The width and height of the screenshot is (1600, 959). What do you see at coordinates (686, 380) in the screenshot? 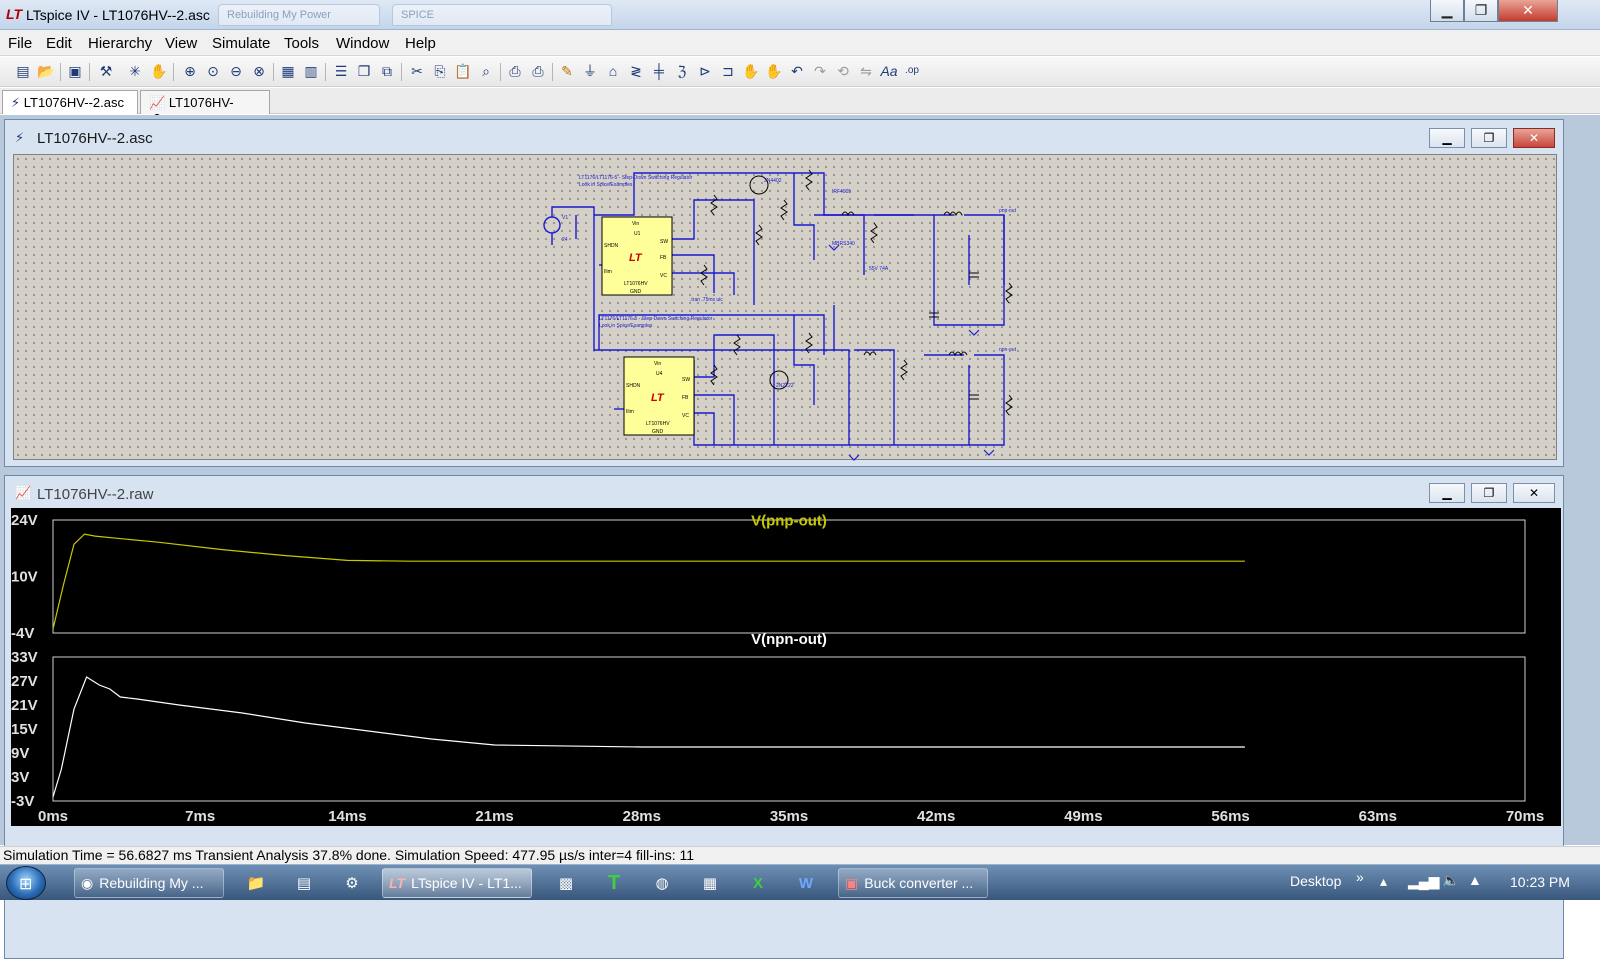
I see `ic2-sw: SW` at bounding box center [686, 380].